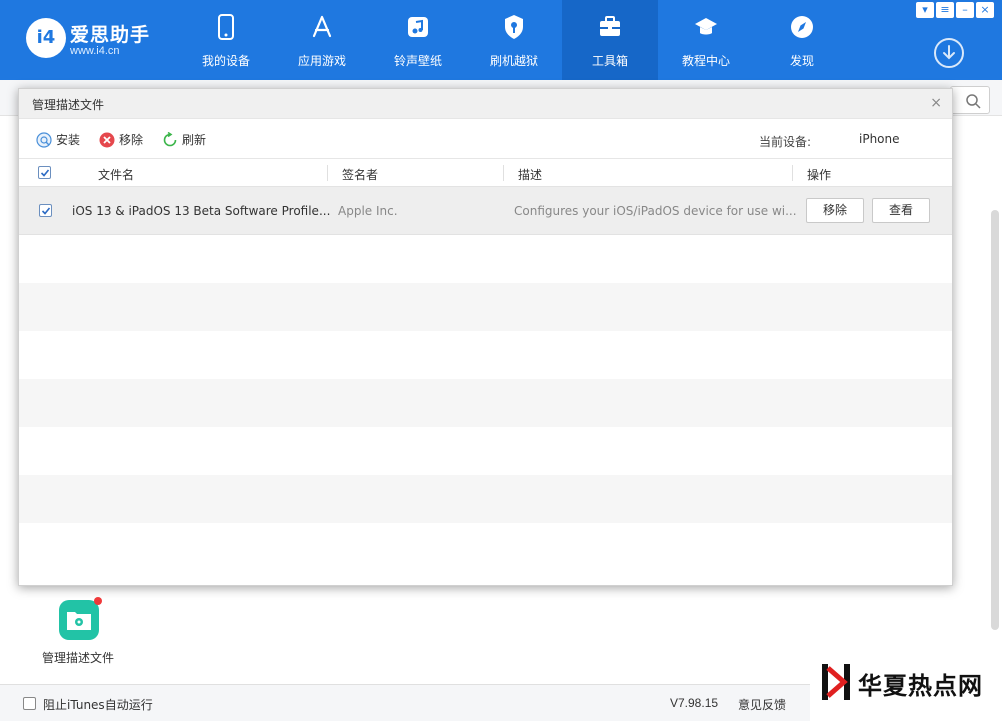 This screenshot has height=721, width=1002. I want to click on remove-label: 移除, so click(131, 140).